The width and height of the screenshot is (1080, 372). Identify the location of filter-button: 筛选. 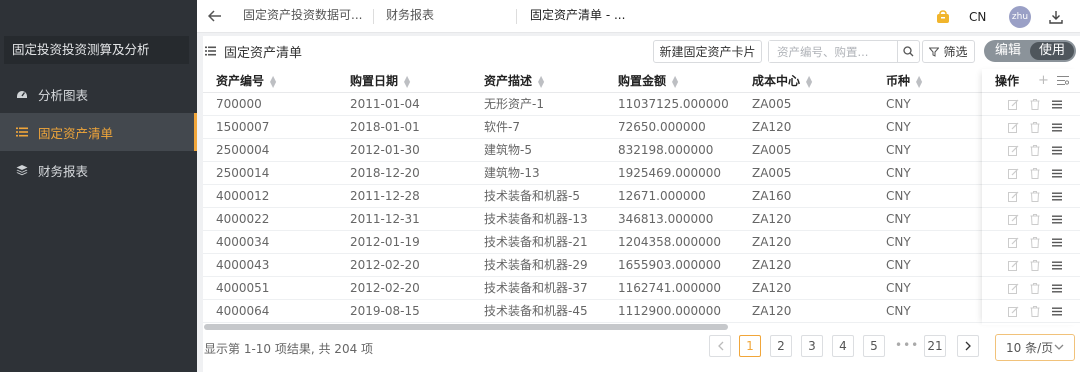
(948, 51).